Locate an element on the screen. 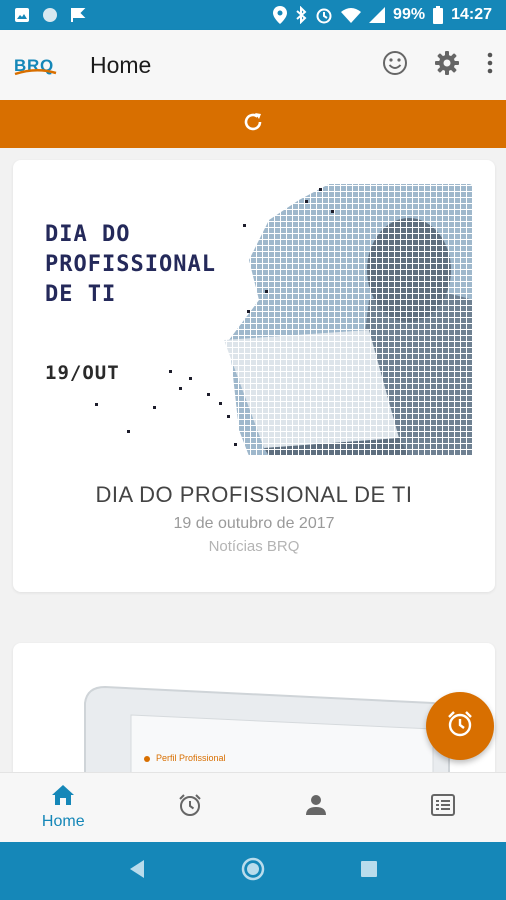  nav-alarm is located at coordinates (190, 807).